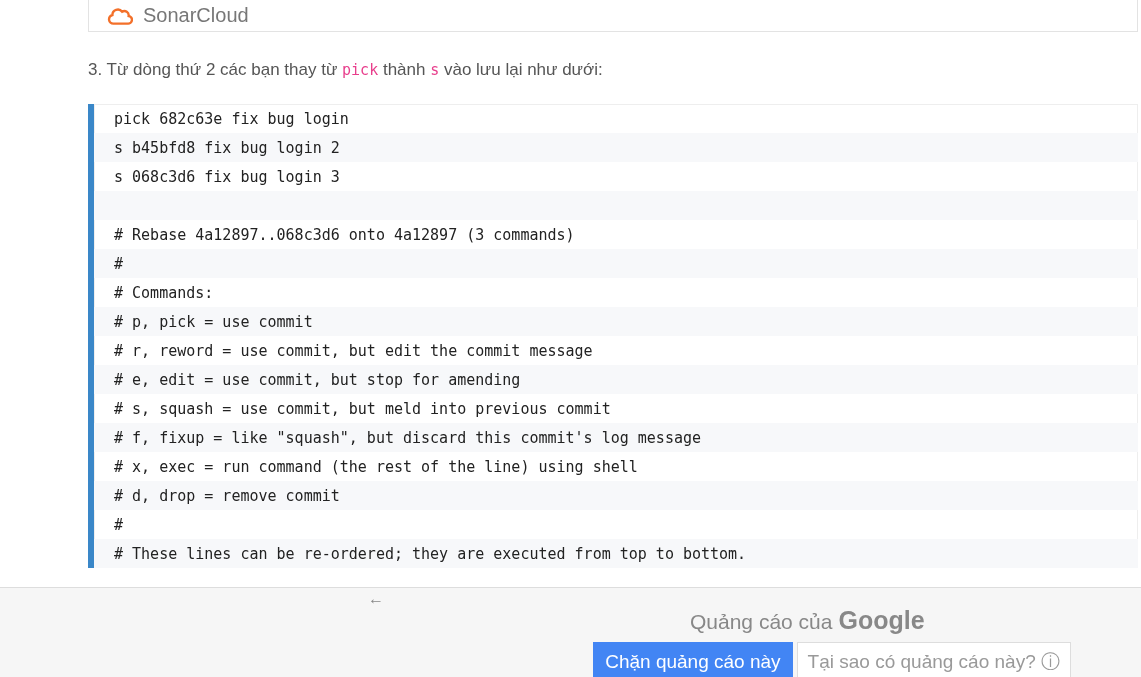 The width and height of the screenshot is (1141, 677). Describe the element at coordinates (344, 234) in the screenshot. I see `code-line: # Rebase 4a12897..068c3d6 onto 4a12897 (3 commands)` at that location.